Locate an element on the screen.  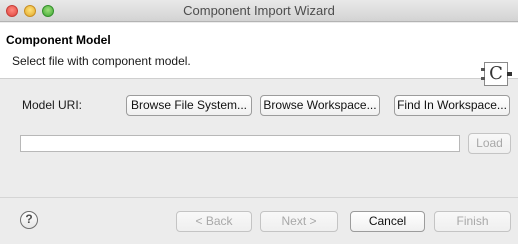
component-icon-glyph: C is located at coordinates (496, 73).